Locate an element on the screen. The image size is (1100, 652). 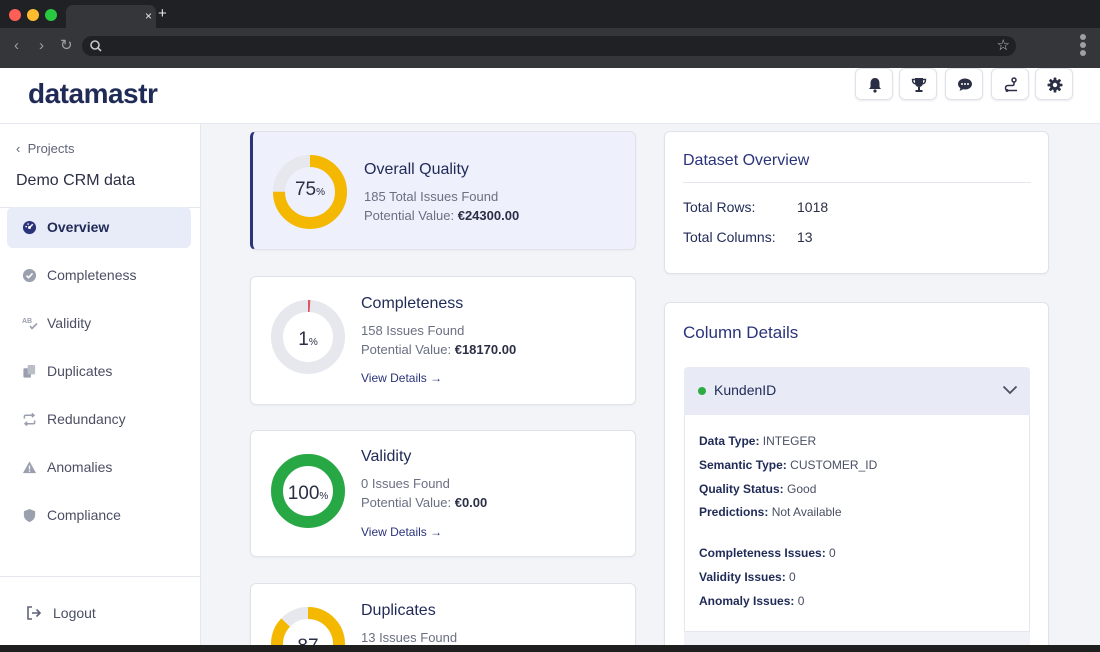
logout-button: Logout is located at coordinates (86, 614).